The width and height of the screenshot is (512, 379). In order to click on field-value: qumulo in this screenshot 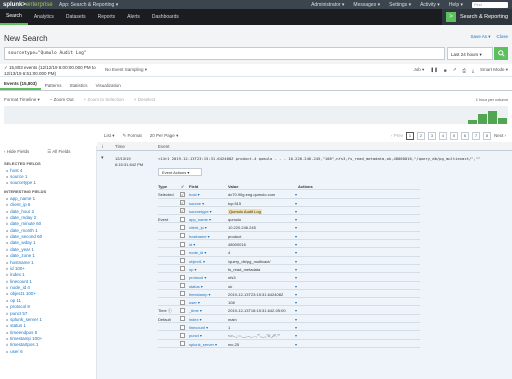, I will do `click(234, 219)`.